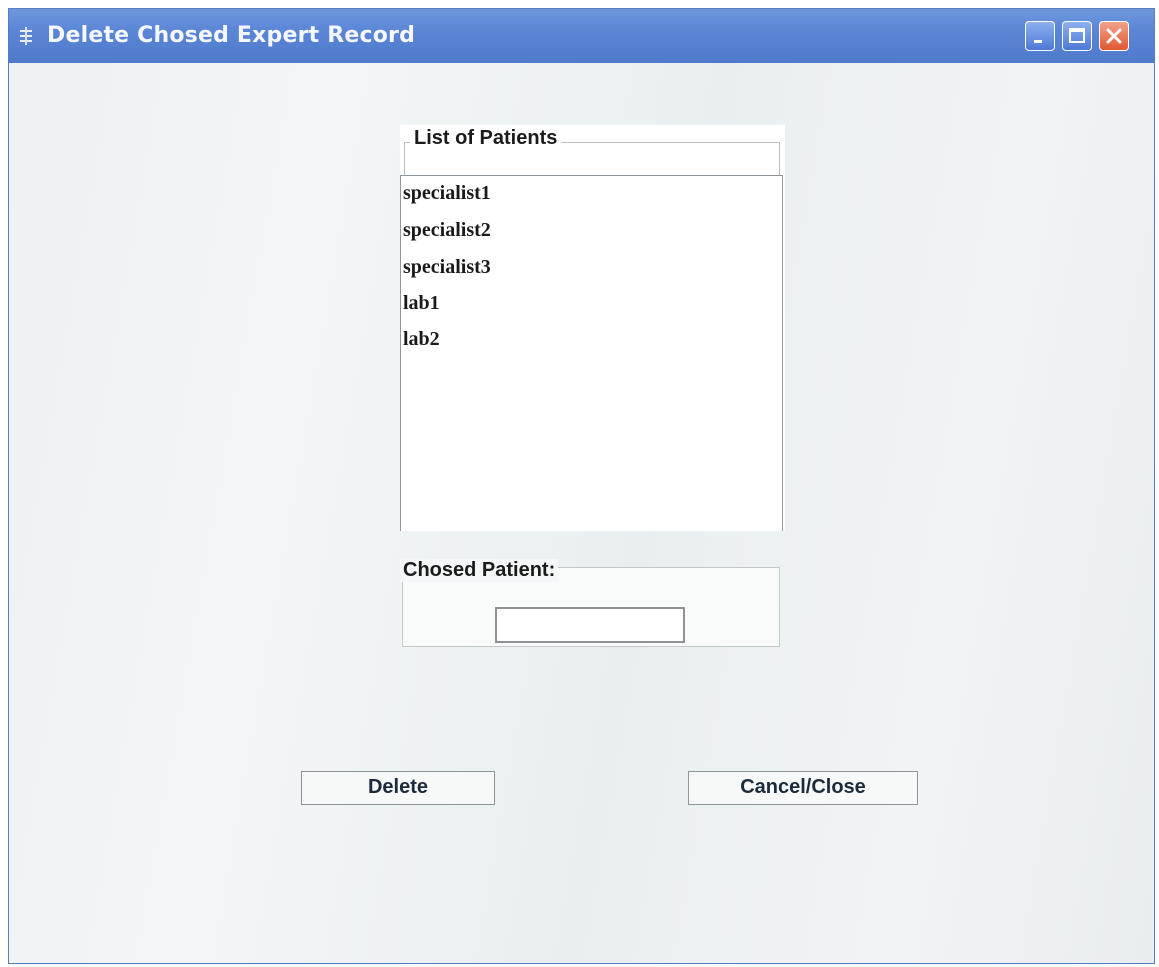  I want to click on close-button, so click(1114, 36).